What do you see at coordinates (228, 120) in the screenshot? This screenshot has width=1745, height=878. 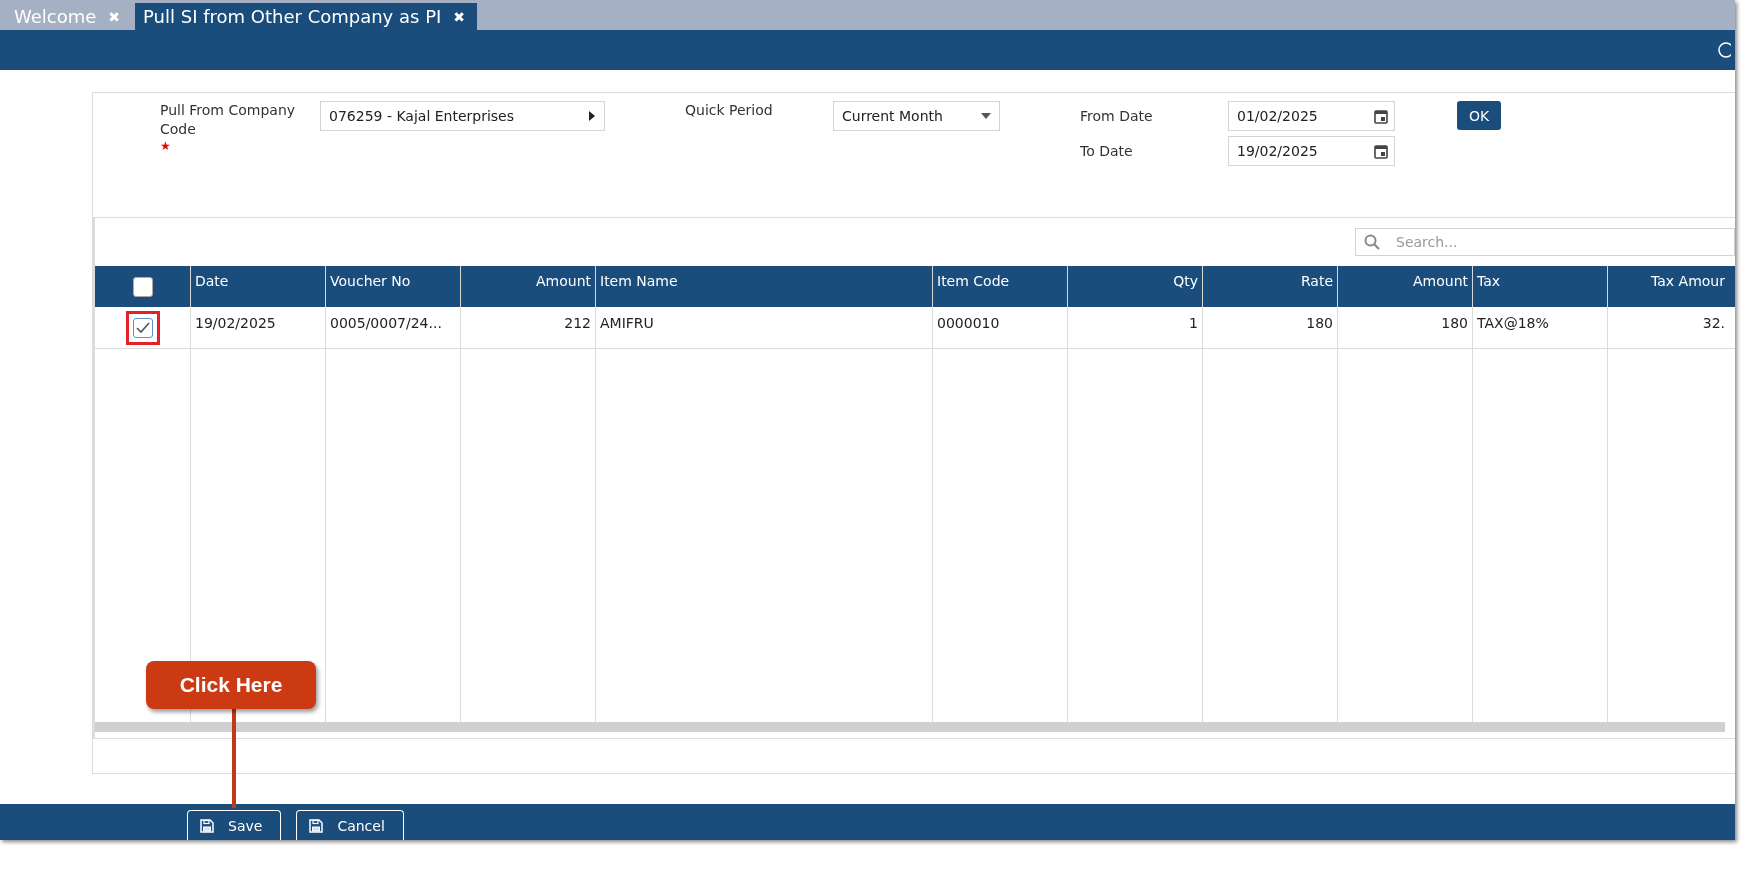 I see `field-label: Pull From Company Code` at bounding box center [228, 120].